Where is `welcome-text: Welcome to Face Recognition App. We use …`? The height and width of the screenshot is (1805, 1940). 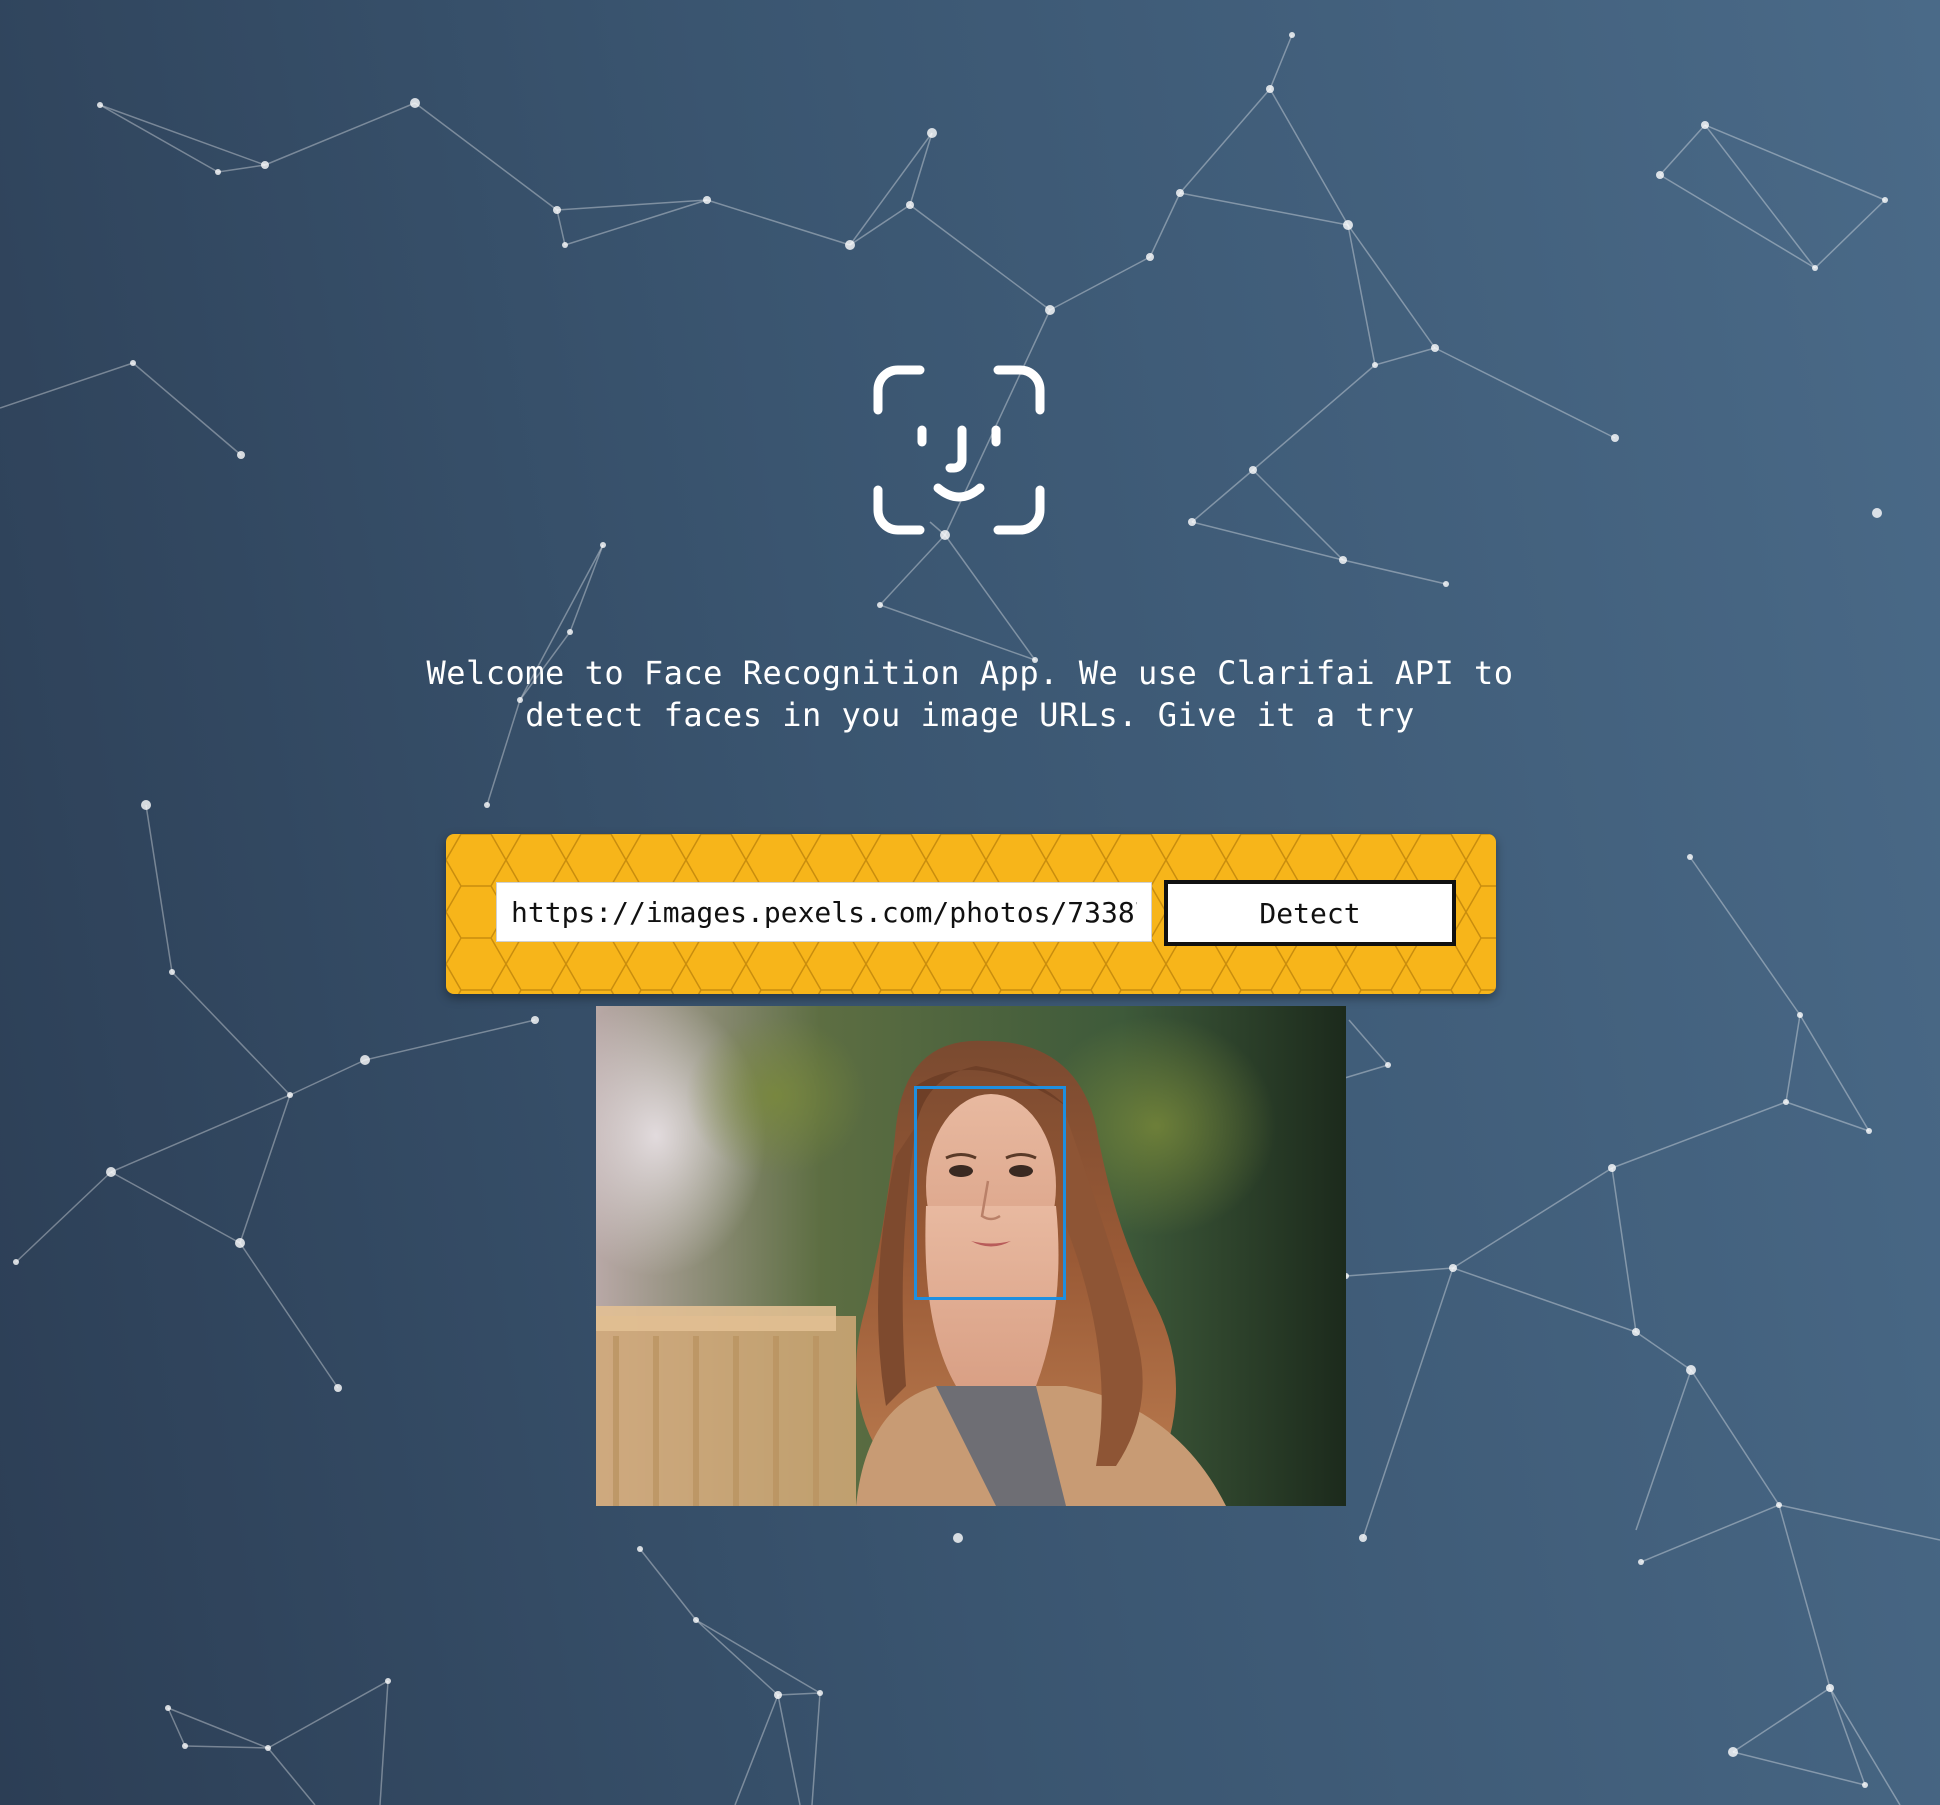 welcome-text: Welcome to Face Recognition App. We use … is located at coordinates (970, 694).